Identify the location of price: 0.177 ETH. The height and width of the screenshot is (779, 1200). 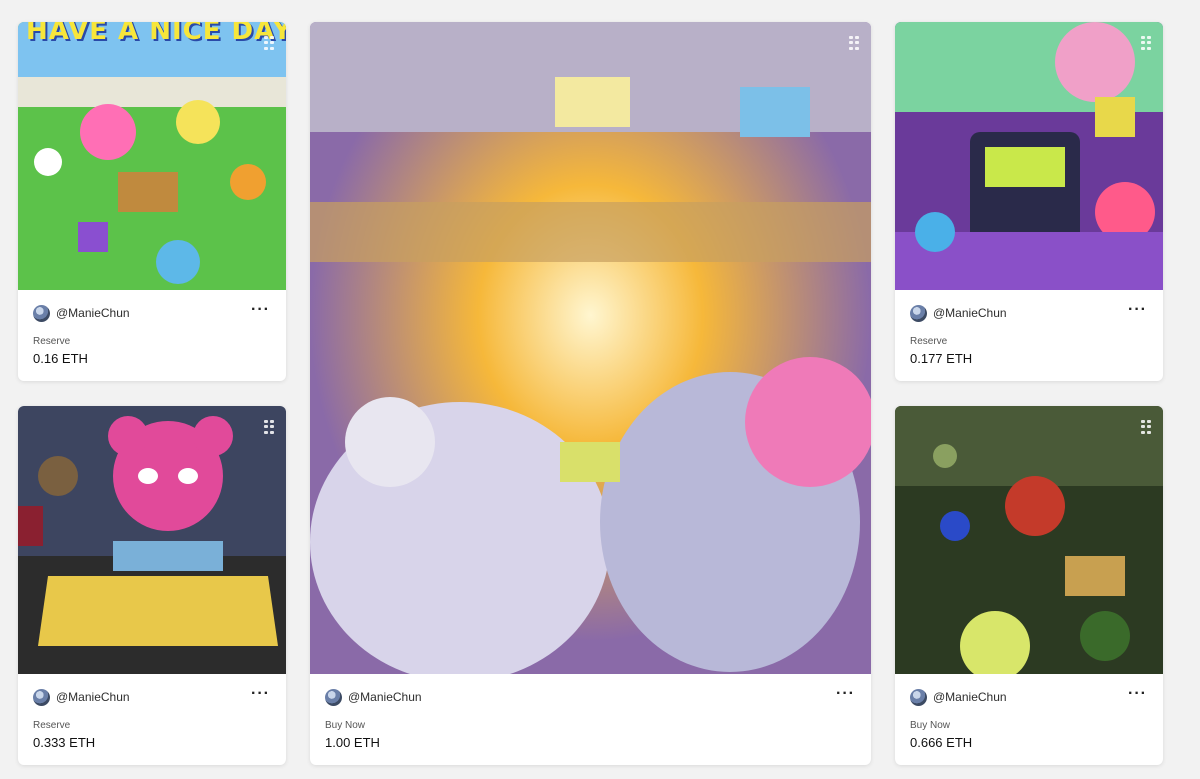
(941, 358).